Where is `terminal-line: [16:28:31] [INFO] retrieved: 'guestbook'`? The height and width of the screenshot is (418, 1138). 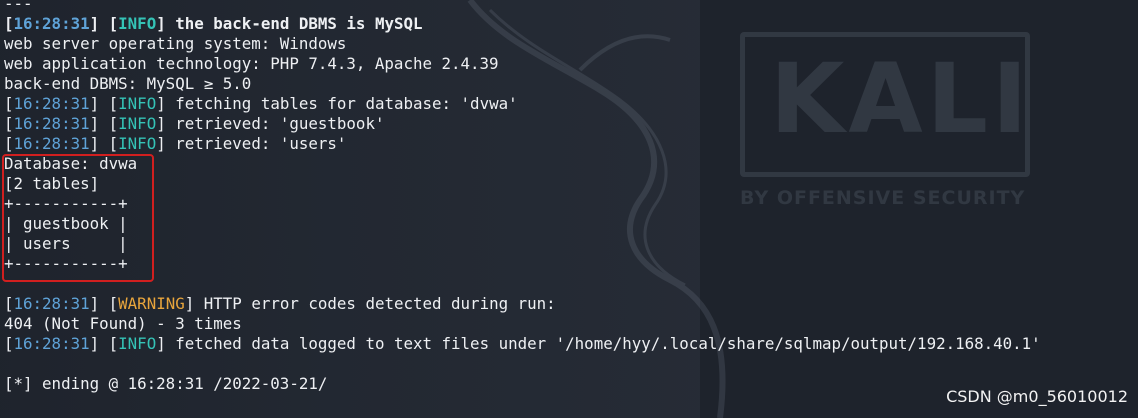 terminal-line: [16:28:31] [INFO] retrieved: 'guestbook' is located at coordinates (194, 123).